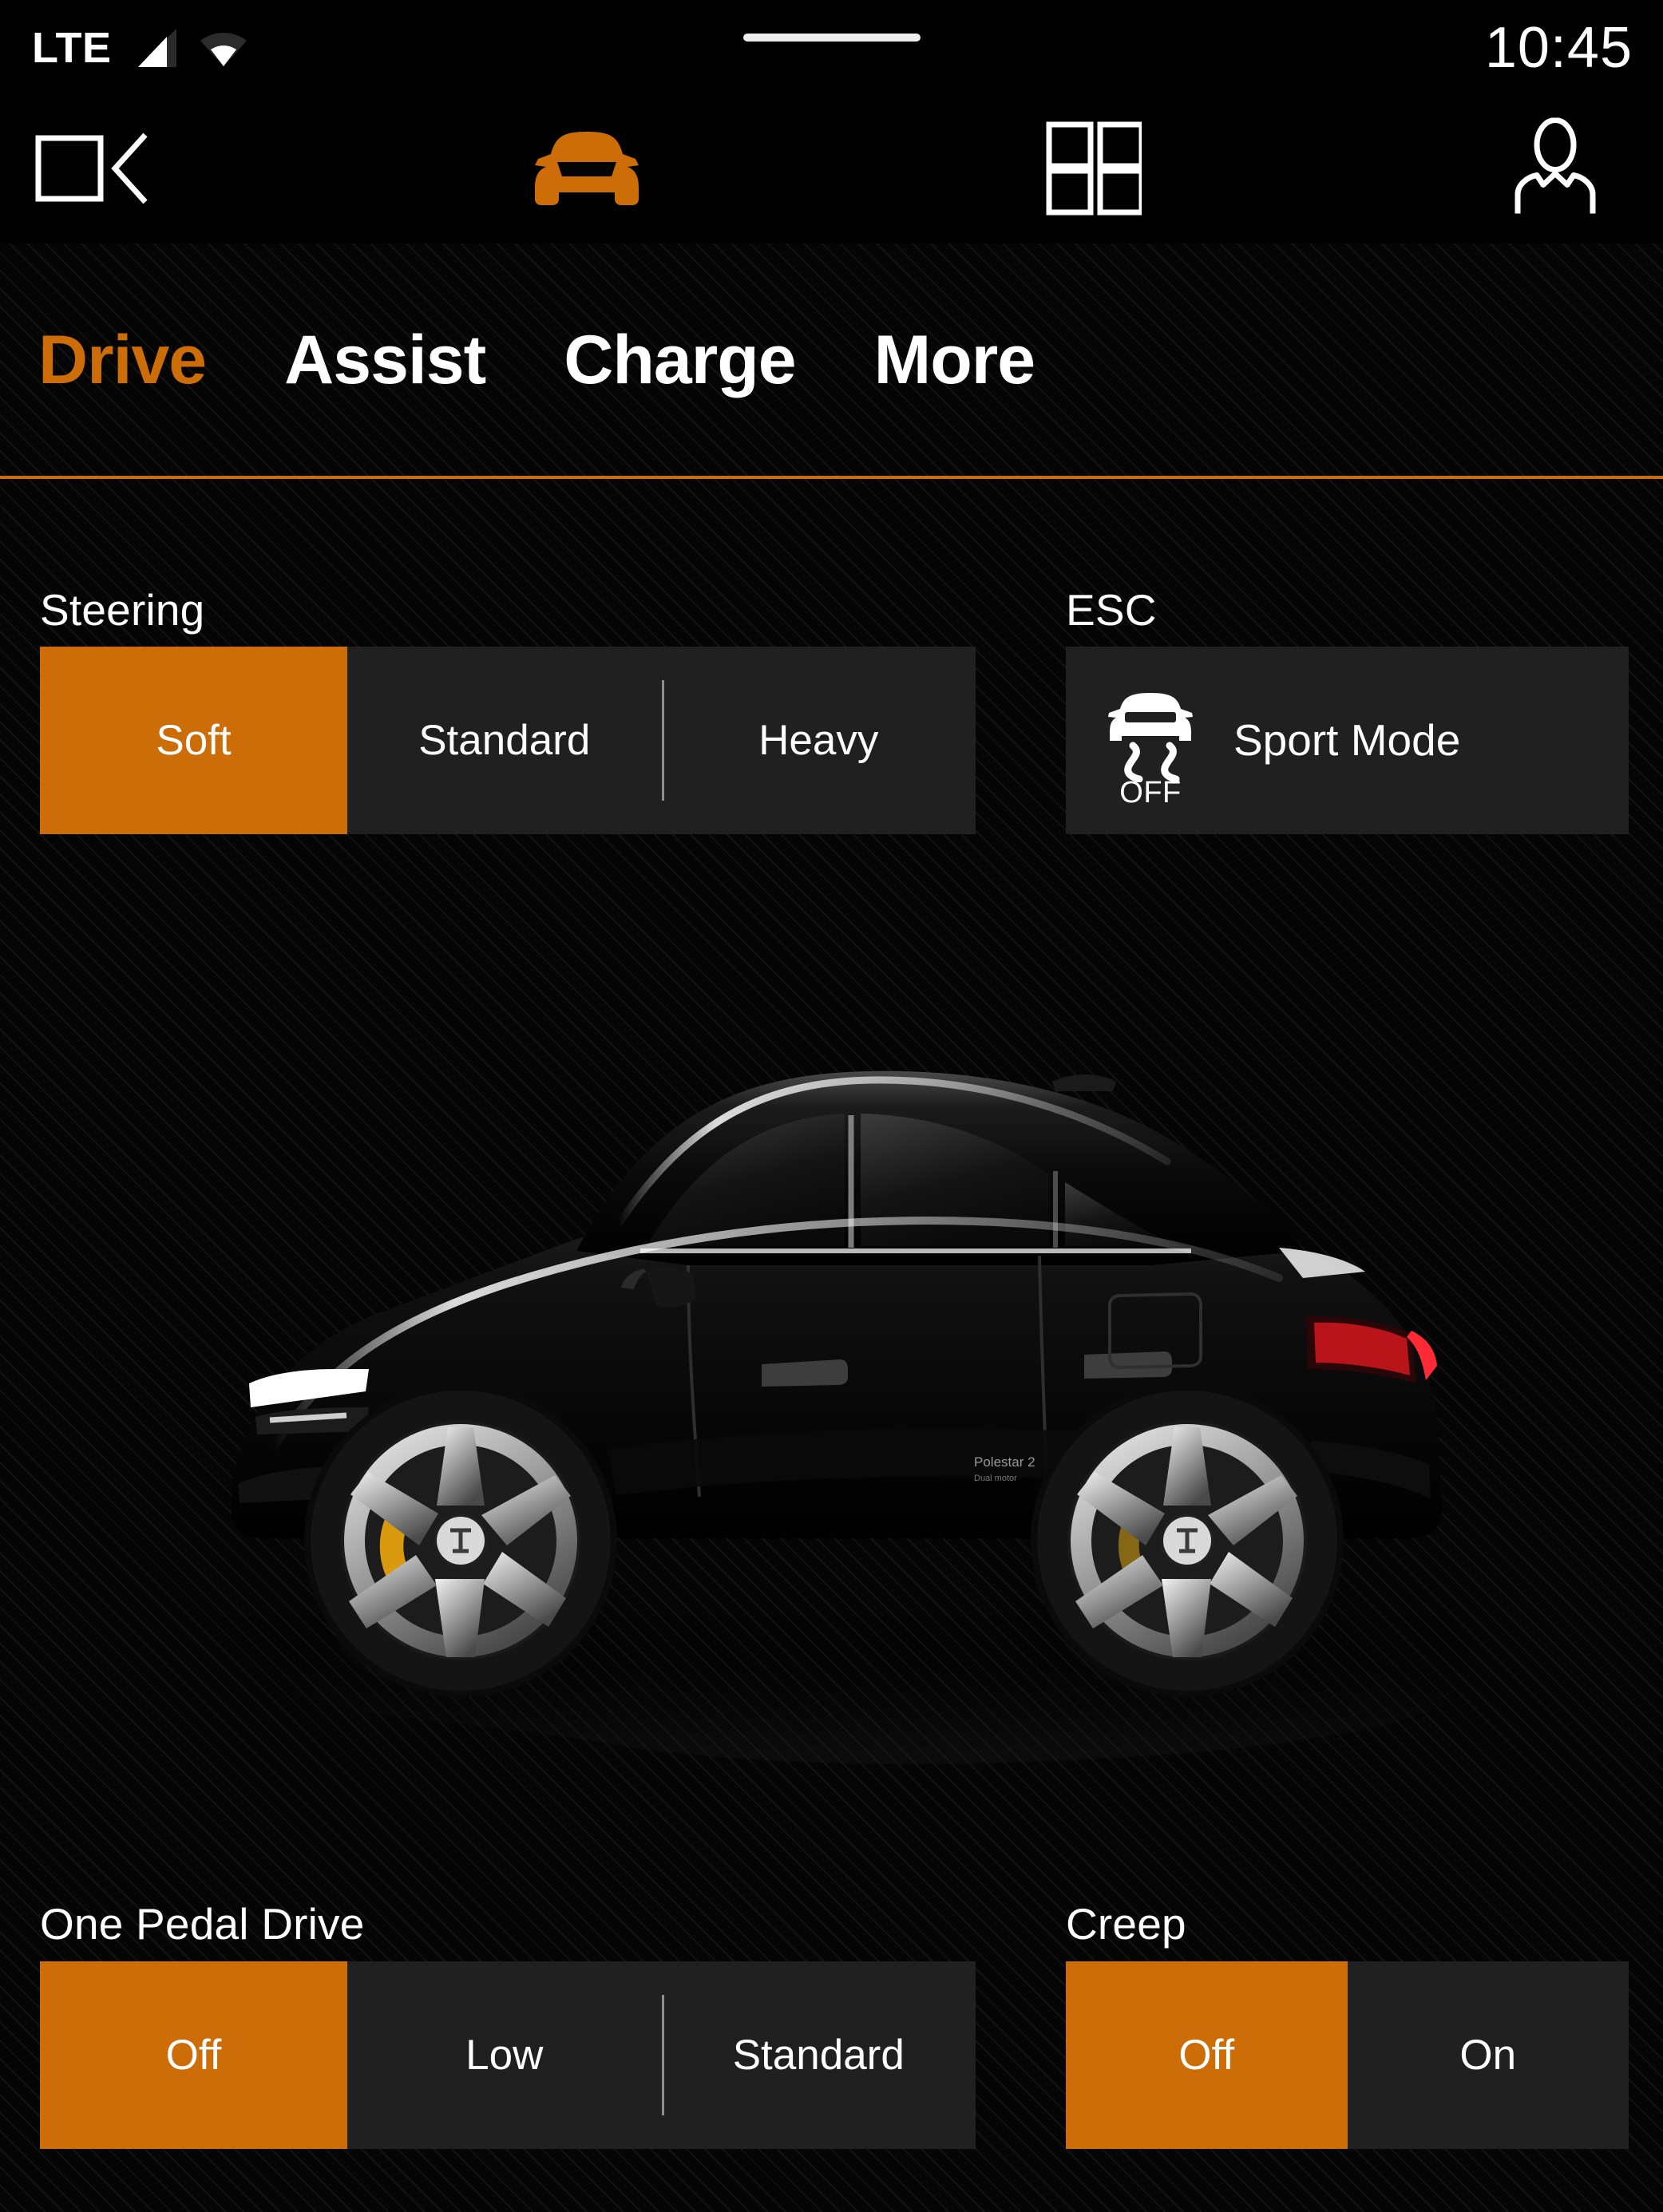 This screenshot has width=1663, height=2212. Describe the element at coordinates (202, 1924) in the screenshot. I see `one-pedal-drive-group-label: One Pedal Drive` at that location.